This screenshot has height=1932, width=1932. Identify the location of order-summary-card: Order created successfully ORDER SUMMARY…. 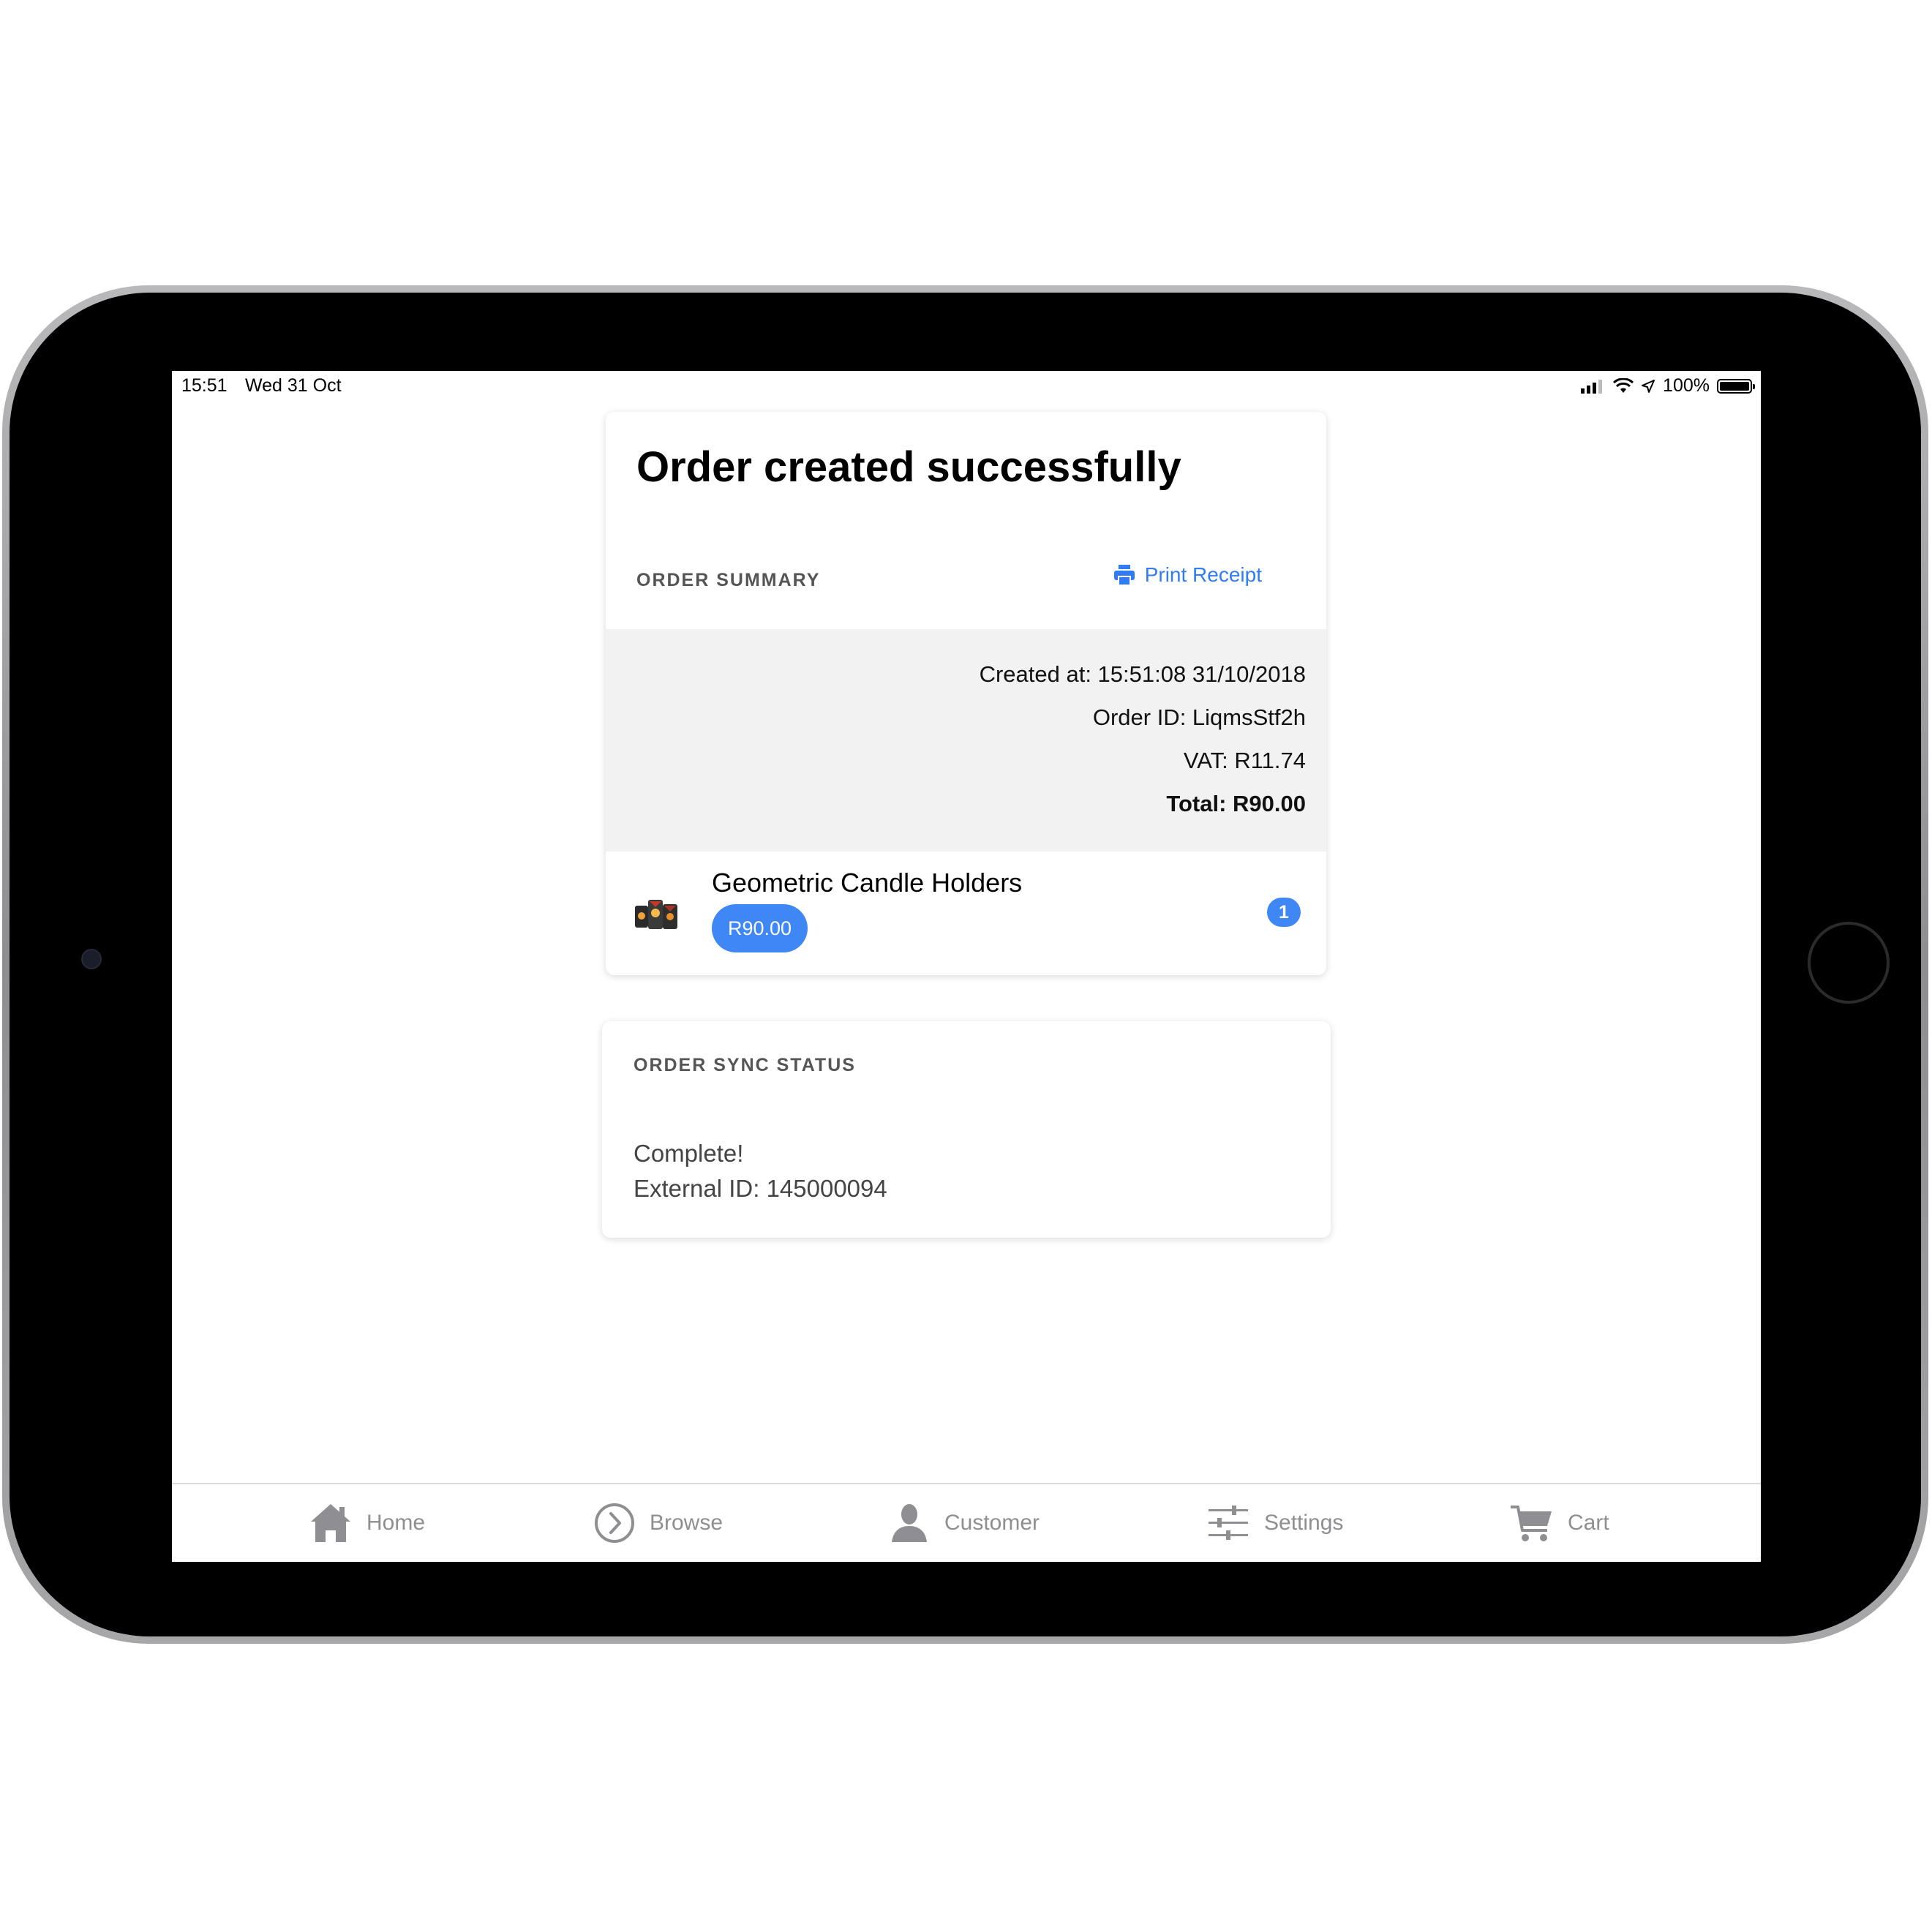
(966, 693).